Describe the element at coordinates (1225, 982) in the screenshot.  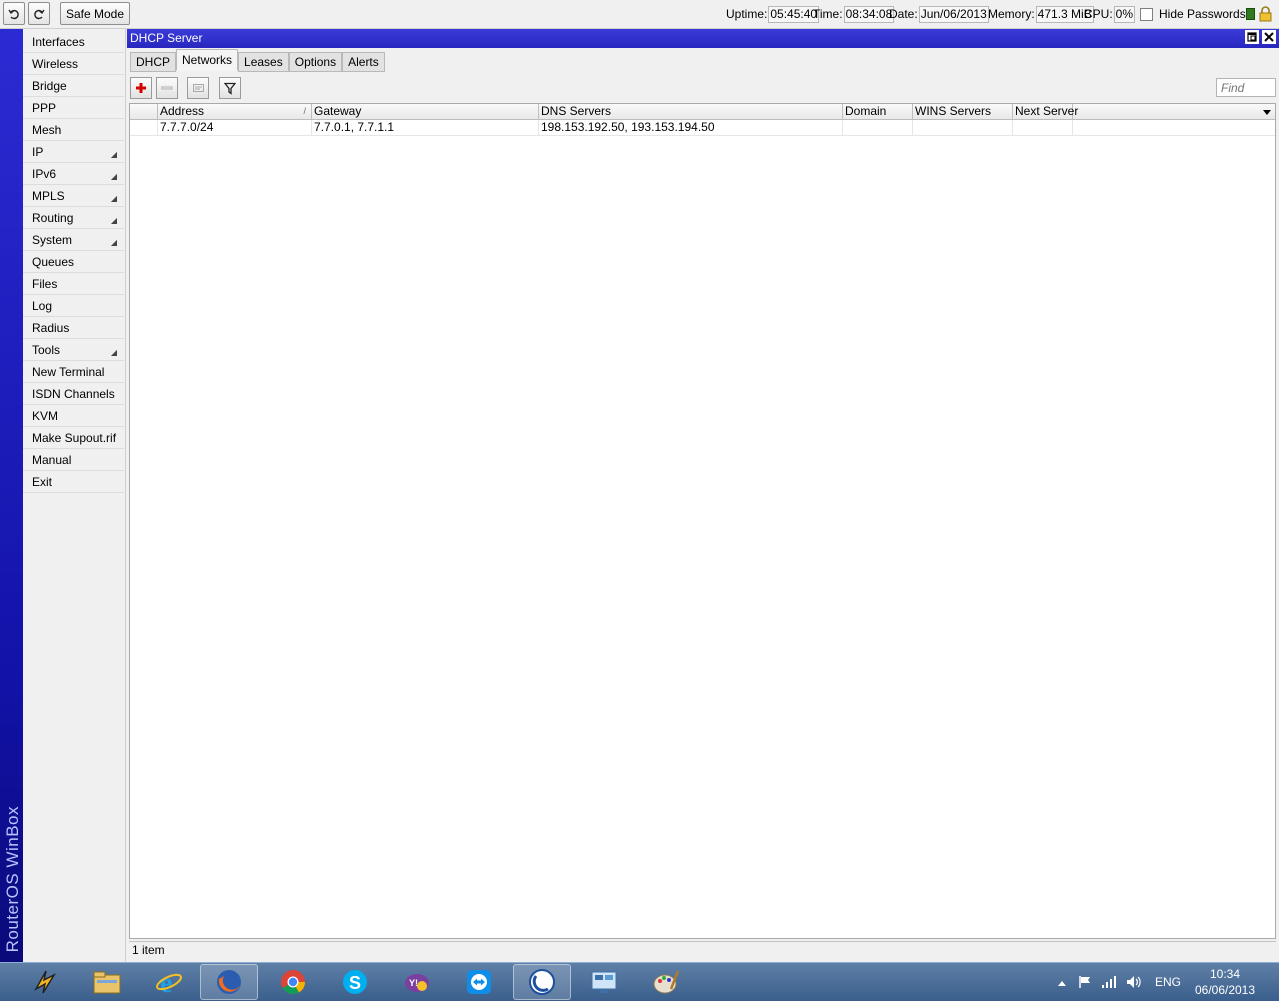
I see `system-clock: 10:34 06/06/2013` at that location.